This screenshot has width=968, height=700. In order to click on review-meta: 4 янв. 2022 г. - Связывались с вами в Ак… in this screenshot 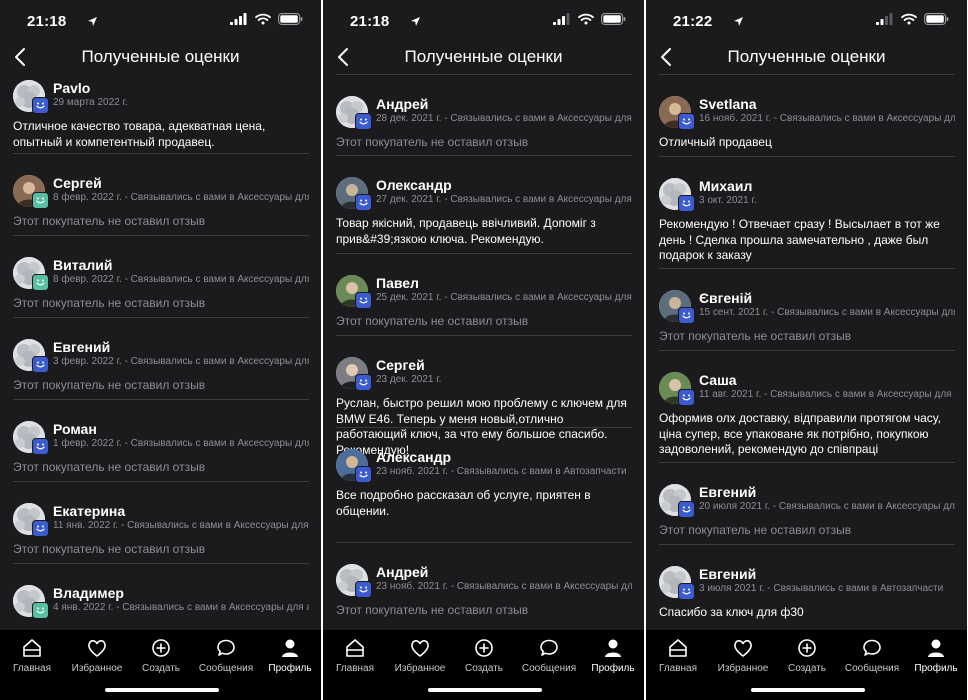, I will do `click(181, 607)`.